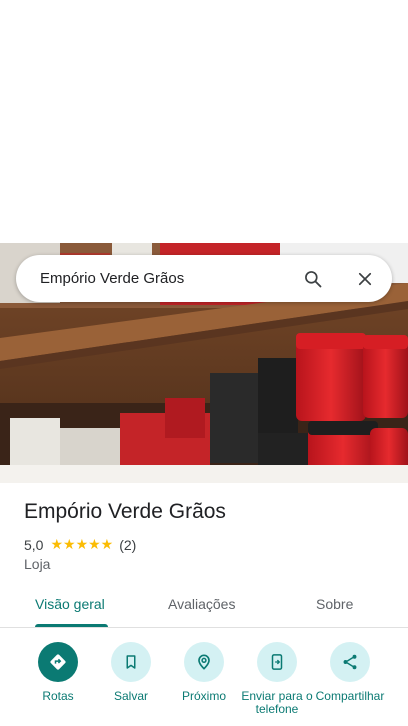  I want to click on directions-button: Rotas, so click(58, 672).